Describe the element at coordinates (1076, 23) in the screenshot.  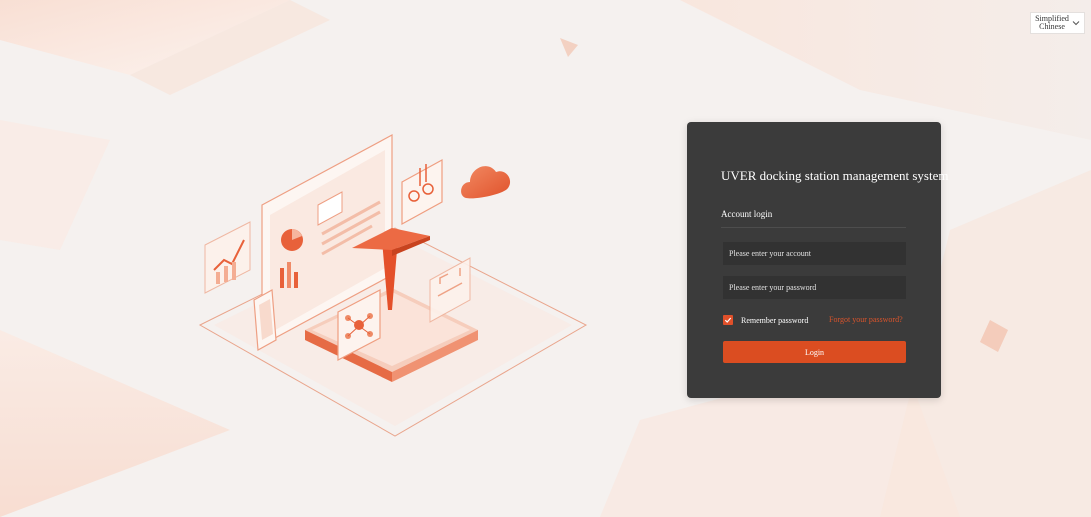
I see `chevron-down-icon` at that location.